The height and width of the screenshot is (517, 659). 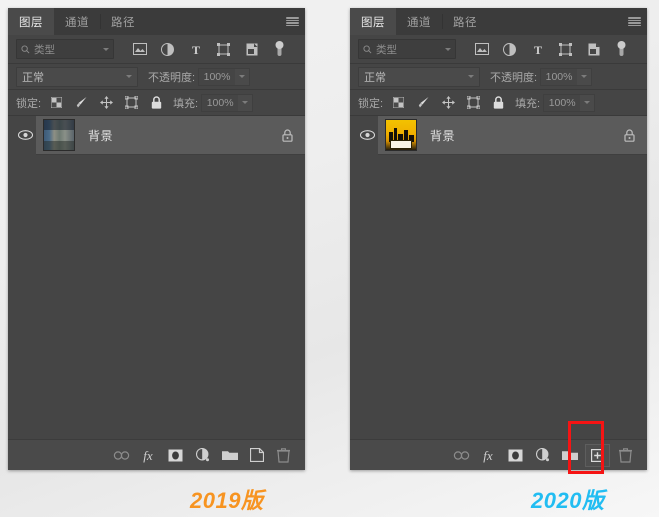 I want to click on lock-buttons, so click(x=106, y=103).